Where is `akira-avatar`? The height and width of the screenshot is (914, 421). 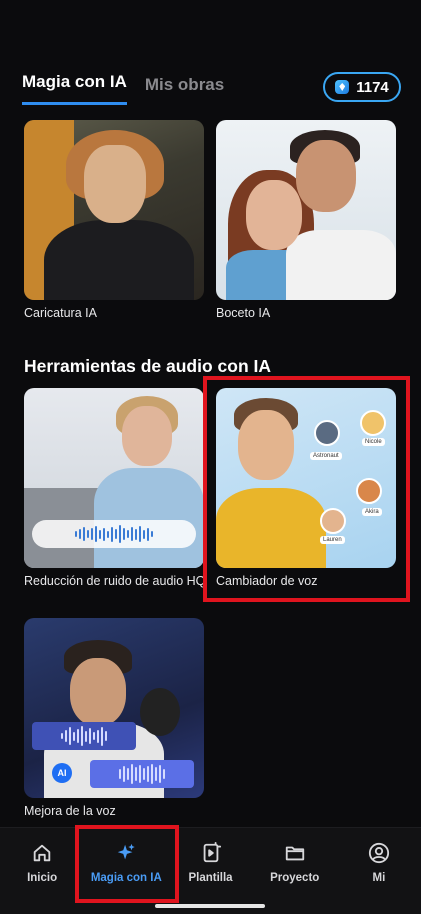
akira-avatar is located at coordinates (369, 491).